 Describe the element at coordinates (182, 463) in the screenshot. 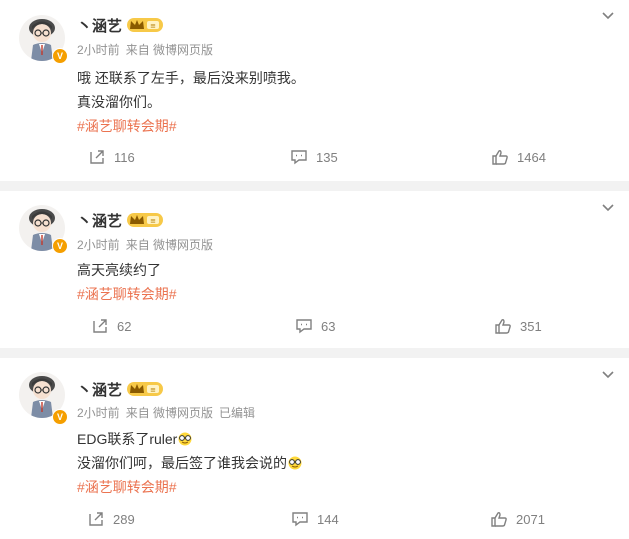

I see `post-text-line: 没溜你们呵，最后签了谁我会说的` at that location.